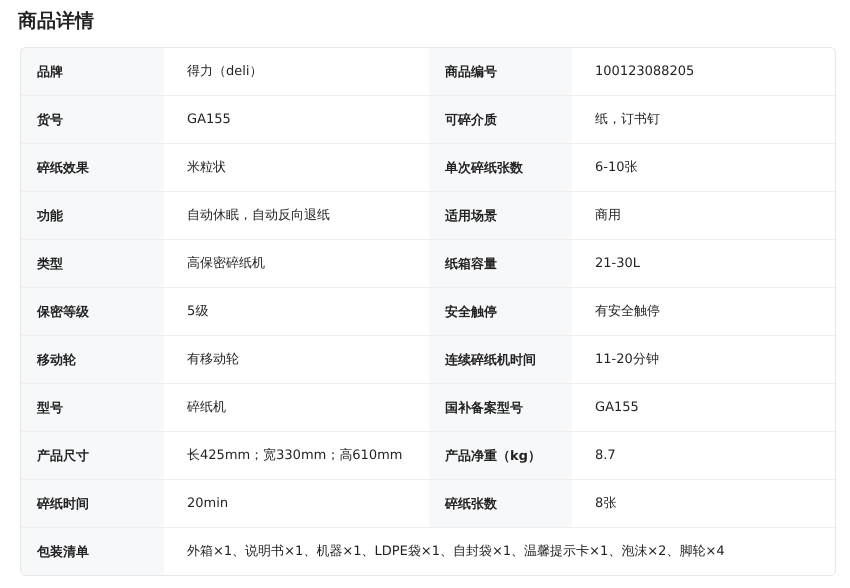 This screenshot has height=588, width=850. I want to click on spec-label: 碎纸张数, so click(500, 503).